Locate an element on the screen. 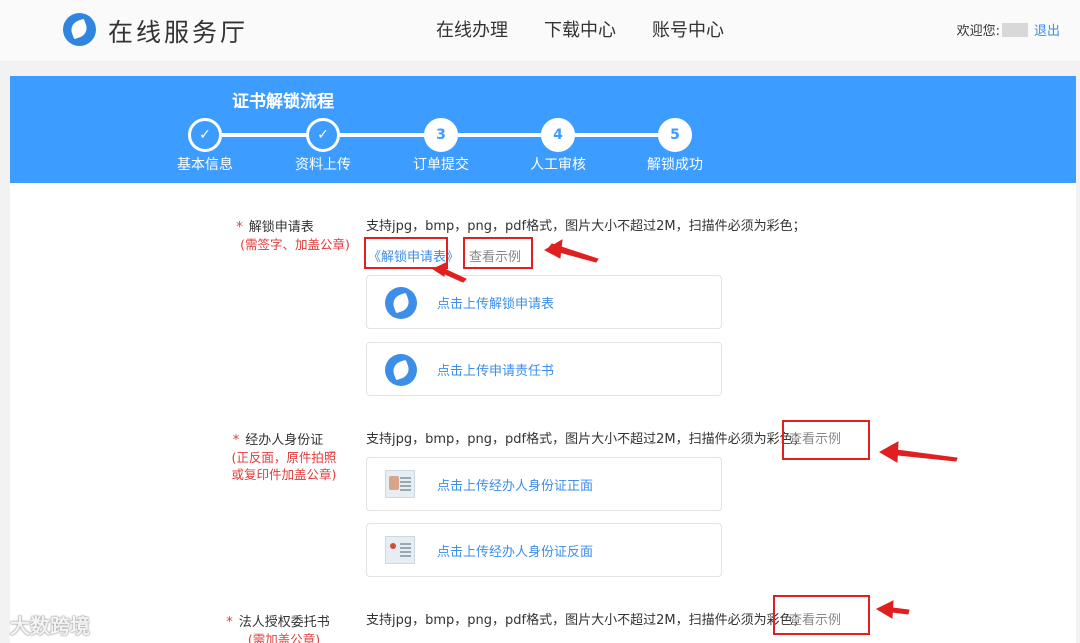  upload-label: 点击上传经办人身份证反面 is located at coordinates (515, 552).